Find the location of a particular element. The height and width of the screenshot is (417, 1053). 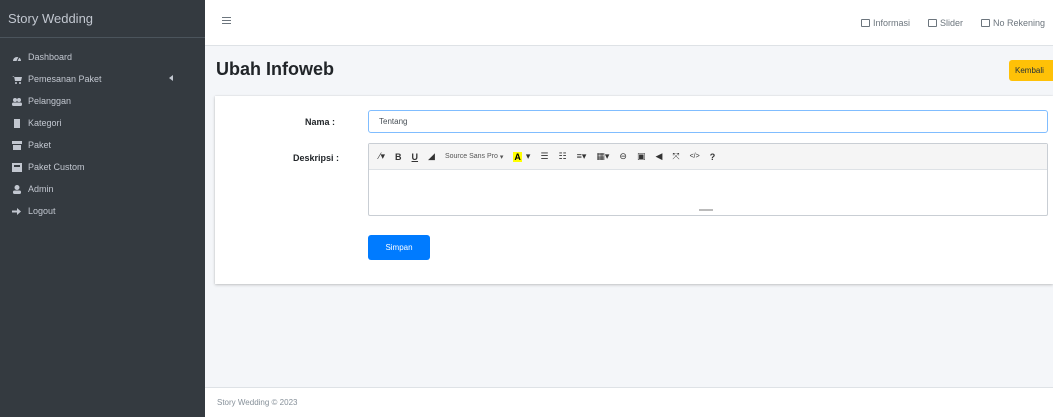

nav-link-no-rekening: No Rekening is located at coordinates (1012, 23).